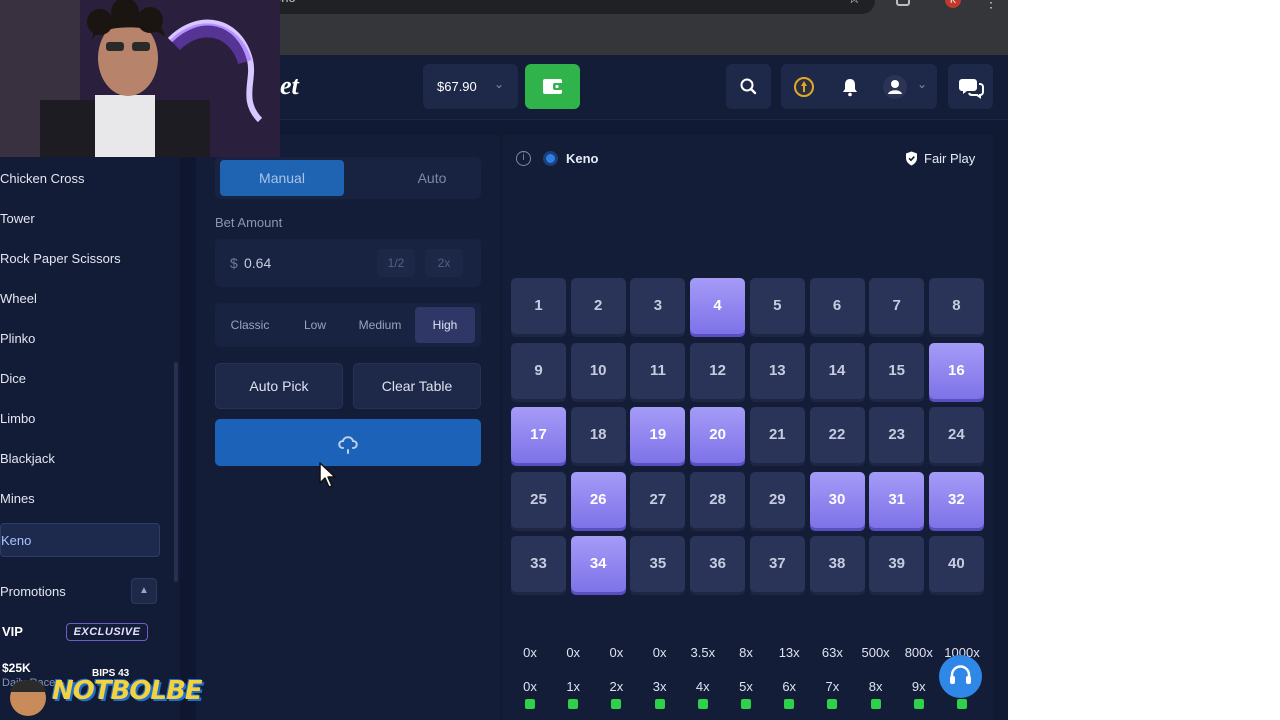 Image resolution: width=1280 pixels, height=720 pixels. Describe the element at coordinates (432, 178) in the screenshot. I see `tab-auto: Auto` at that location.